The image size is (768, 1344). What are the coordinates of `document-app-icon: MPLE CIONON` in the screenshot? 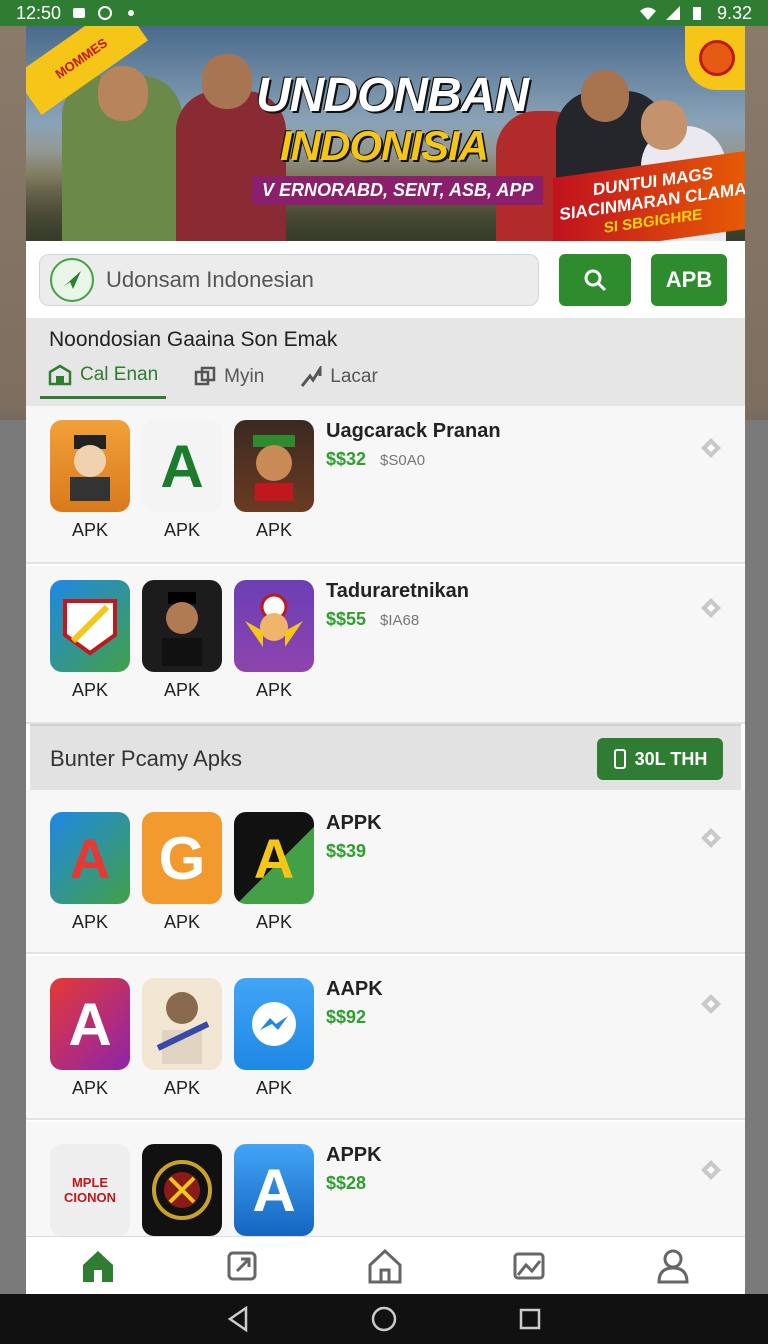 It's located at (90, 1190).